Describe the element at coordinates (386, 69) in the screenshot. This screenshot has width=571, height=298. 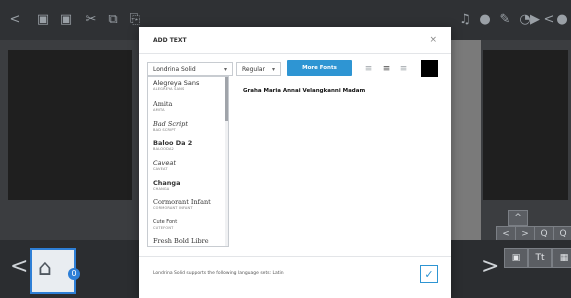
I see `align-center-icon: ≡` at that location.